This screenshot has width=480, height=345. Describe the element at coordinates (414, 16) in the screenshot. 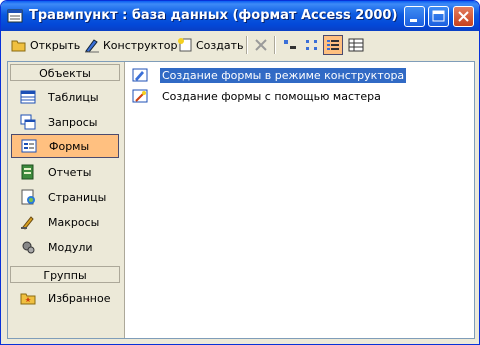

I see `minimize-button` at that location.